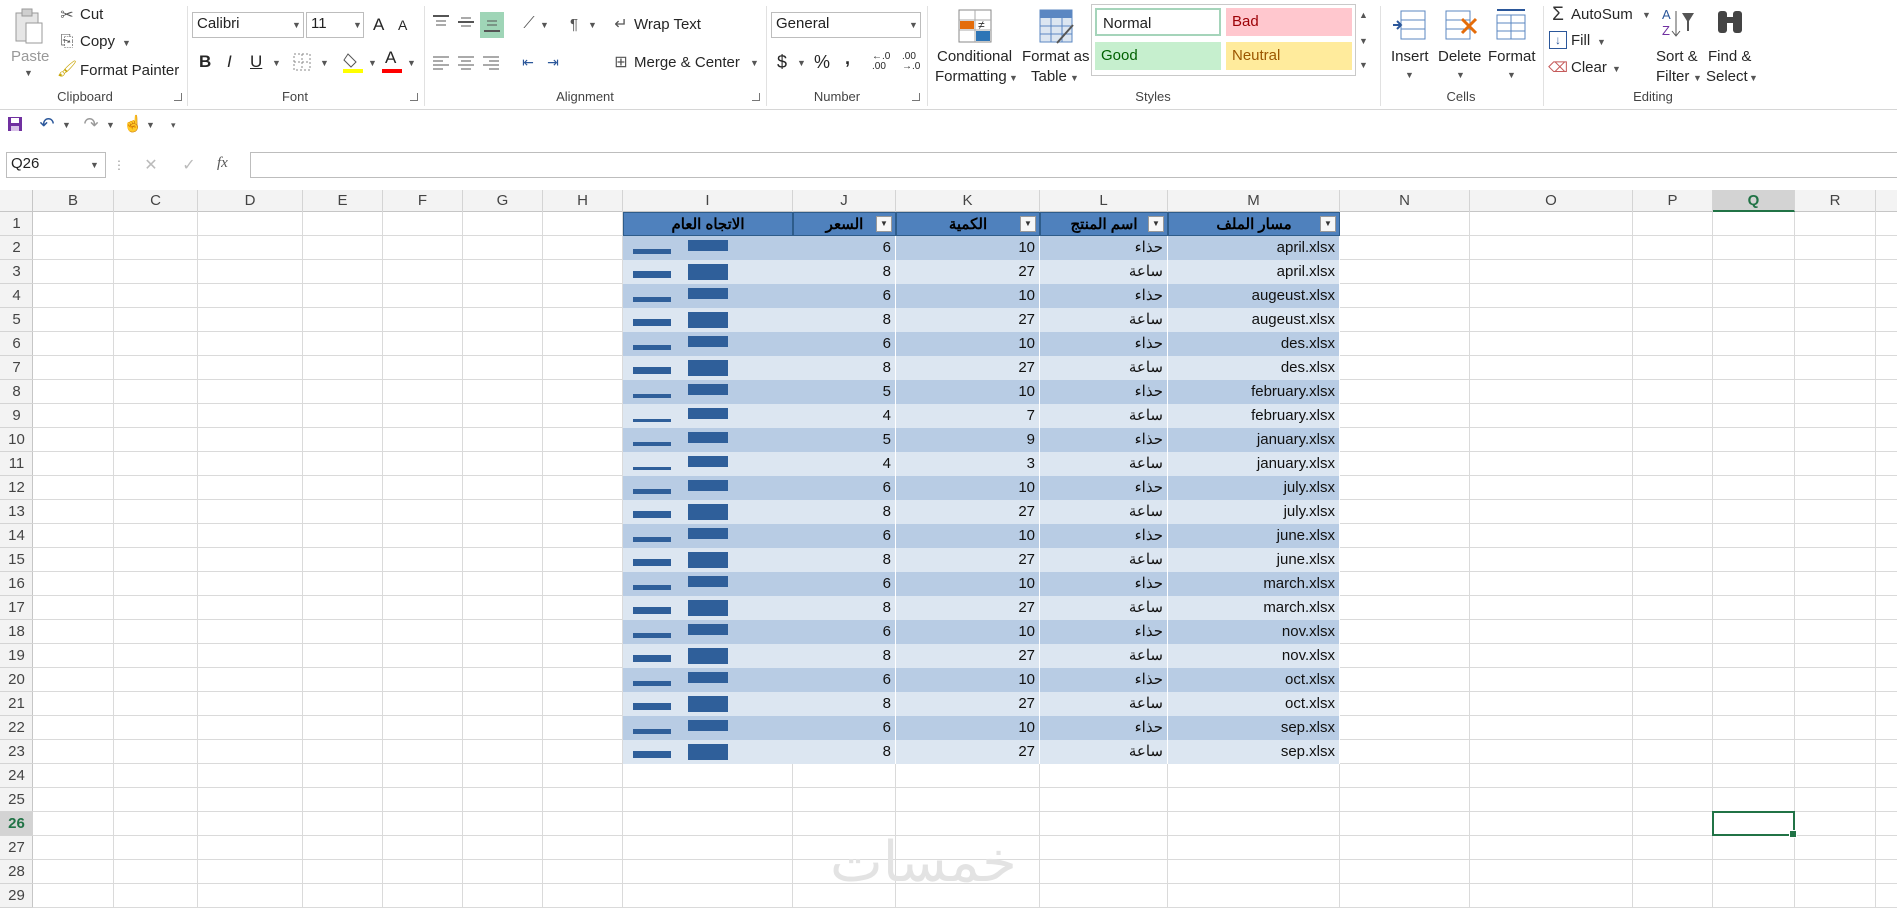  I want to click on insert-dropdown-icon: ▼, so click(1409, 75).